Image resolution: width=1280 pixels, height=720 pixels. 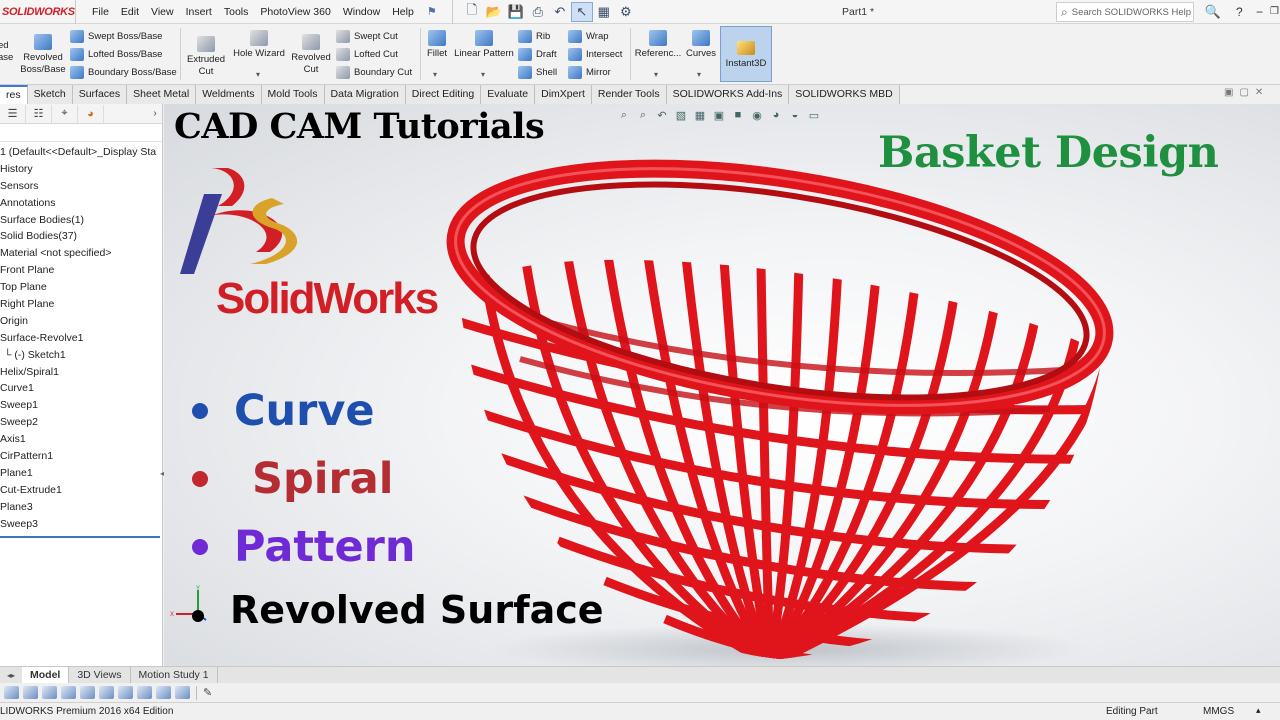 I want to click on previous-view-icon: ↶, so click(x=662, y=115).